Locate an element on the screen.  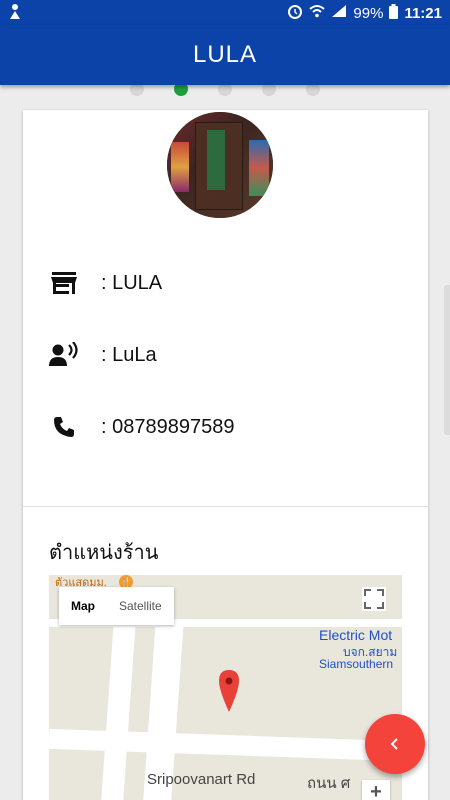
map-road-label-thai: ถนน ศ is located at coordinates (329, 783).